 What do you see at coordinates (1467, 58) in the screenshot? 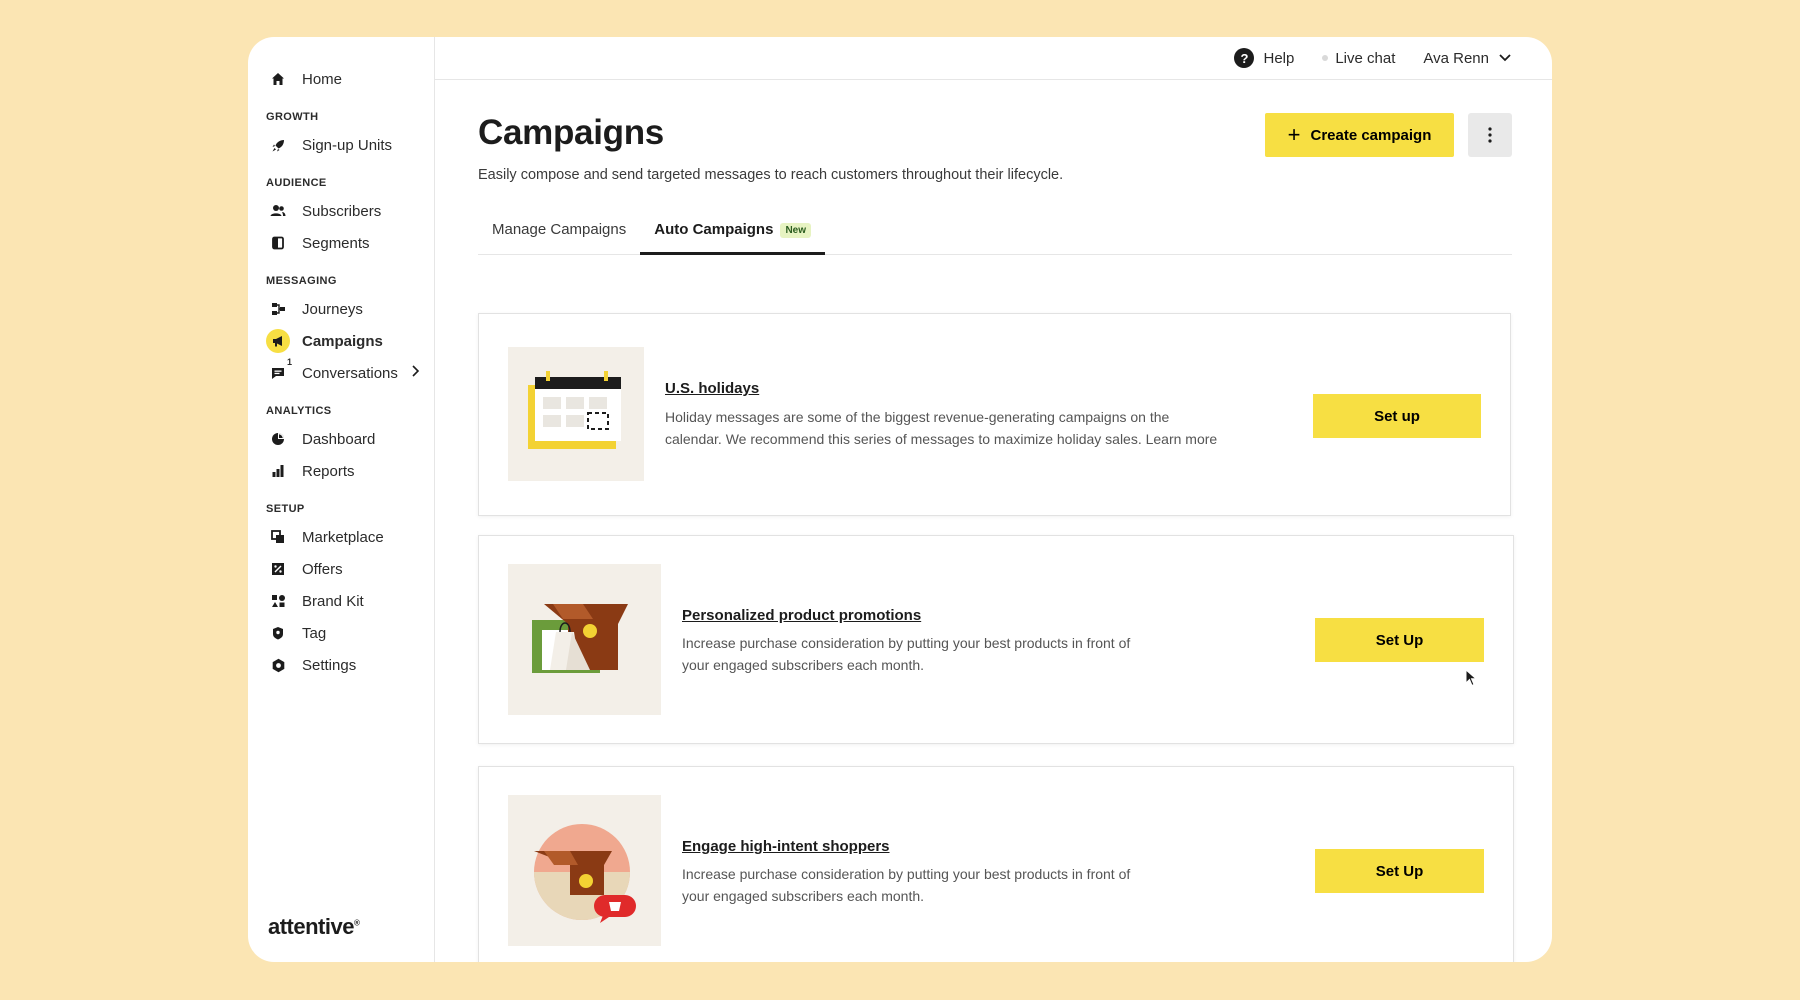
I see `user-menu: Ava Renn` at bounding box center [1467, 58].